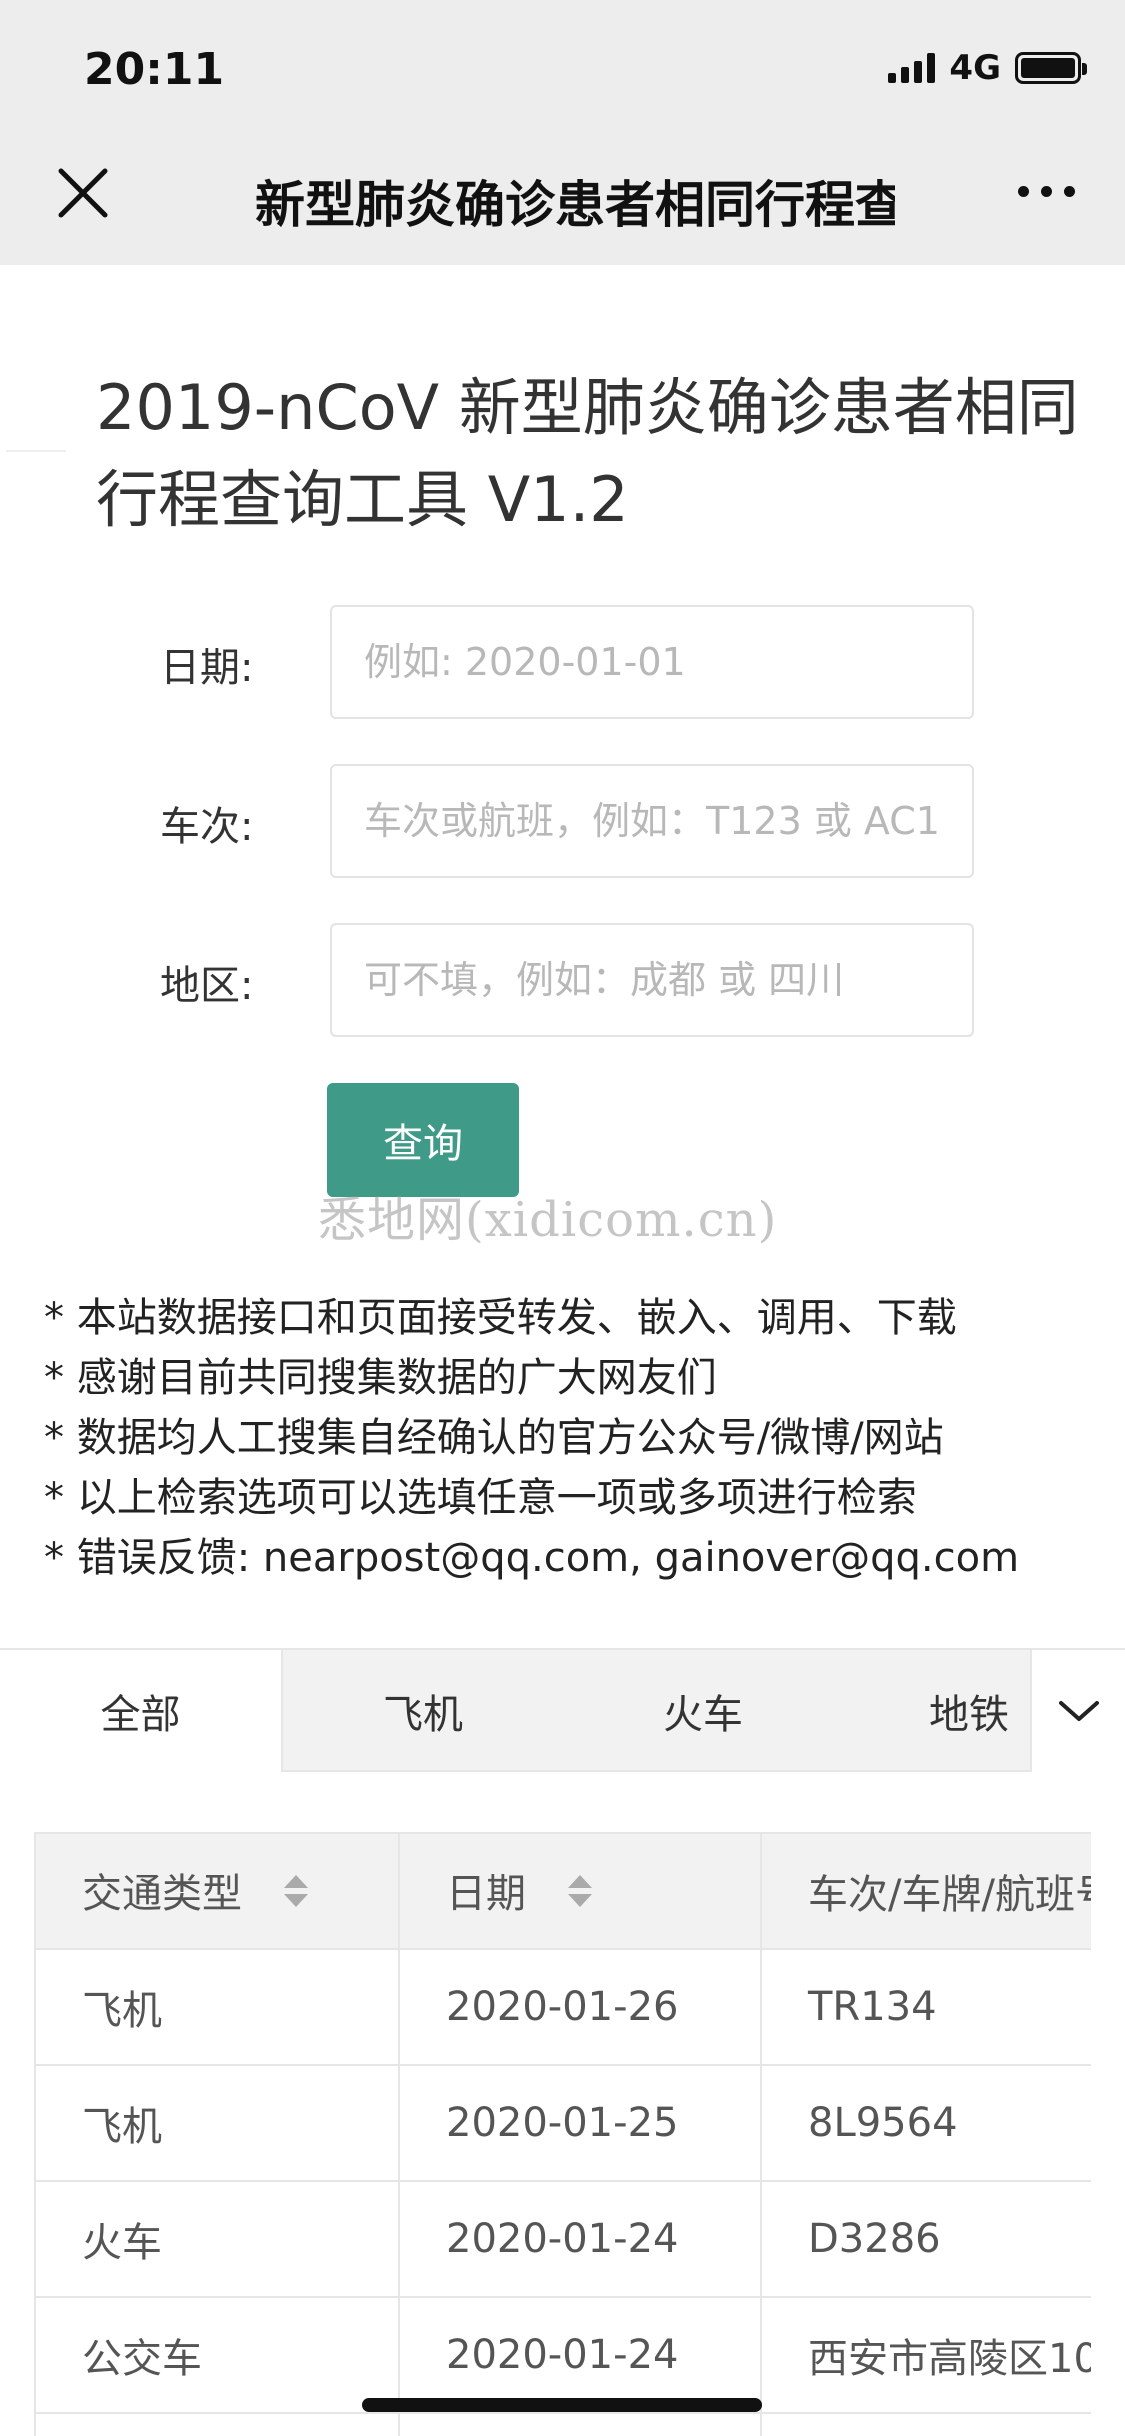  I want to click on tab-plane: 飞机, so click(423, 1711).